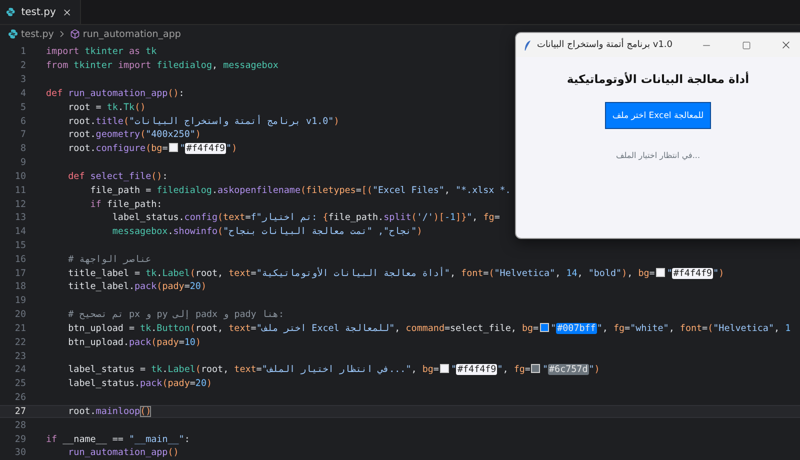  Describe the element at coordinates (20, 259) in the screenshot. I see `line-number: 16` at that location.